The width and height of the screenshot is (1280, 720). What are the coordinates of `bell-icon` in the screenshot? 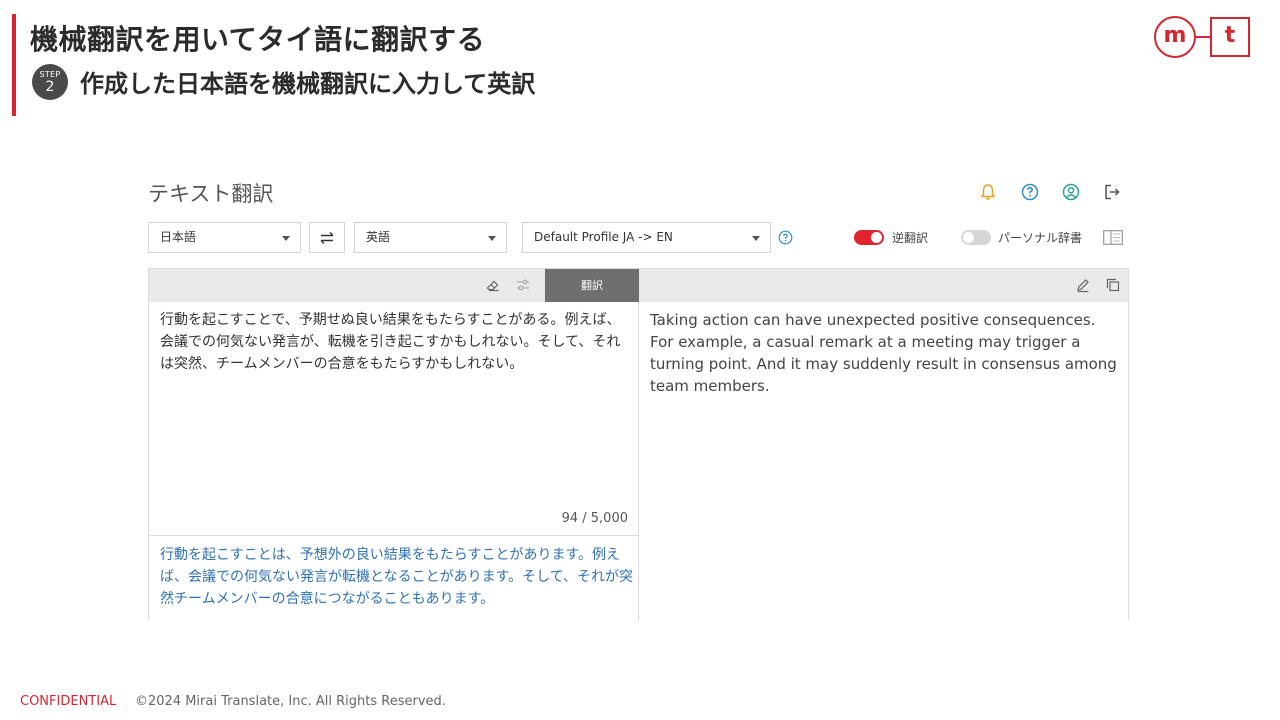 It's located at (988, 192).